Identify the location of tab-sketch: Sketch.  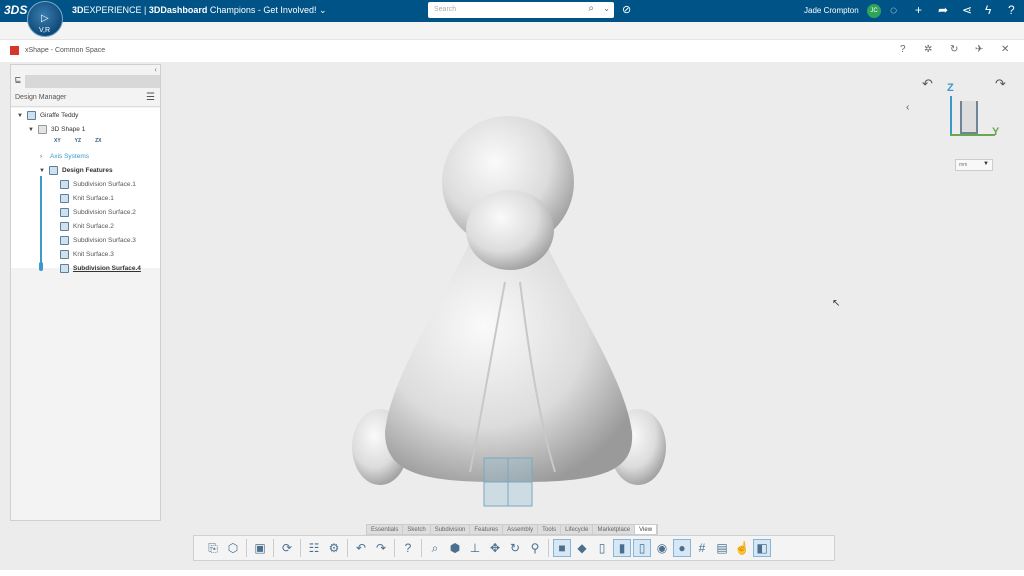
(417, 529).